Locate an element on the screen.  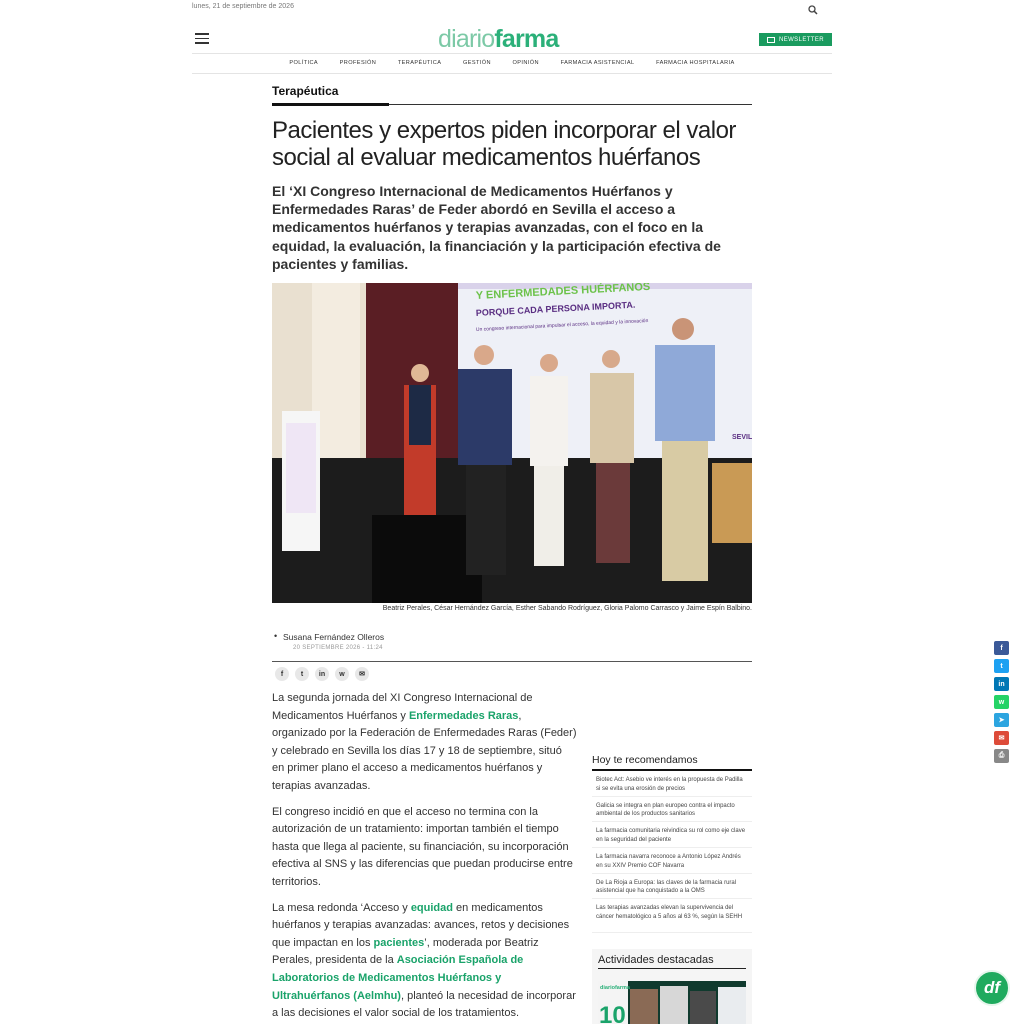
section-label: Terapéutica is located at coordinates (512, 95).